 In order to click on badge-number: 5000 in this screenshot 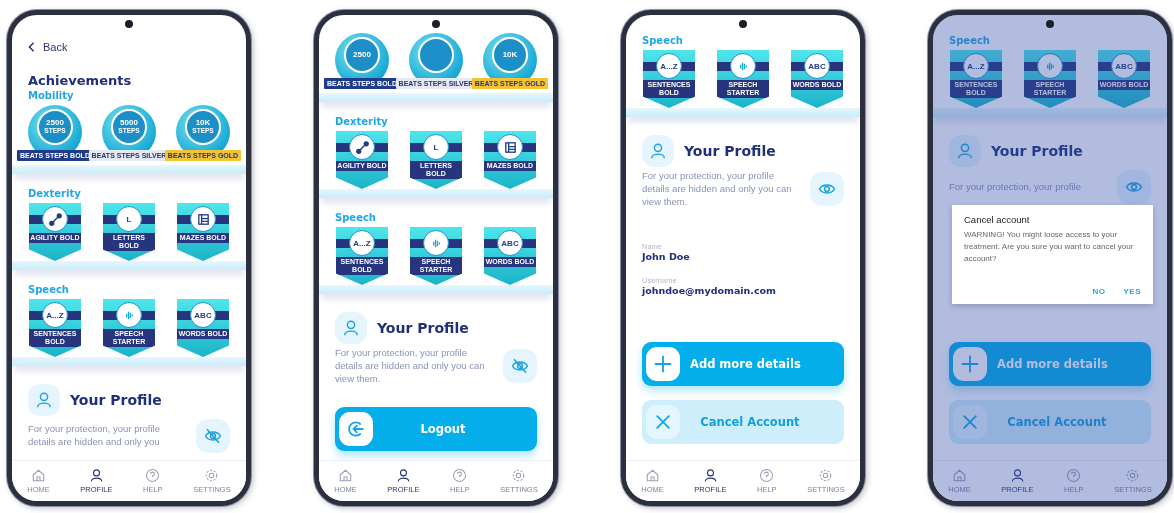, I will do `click(129, 123)`.